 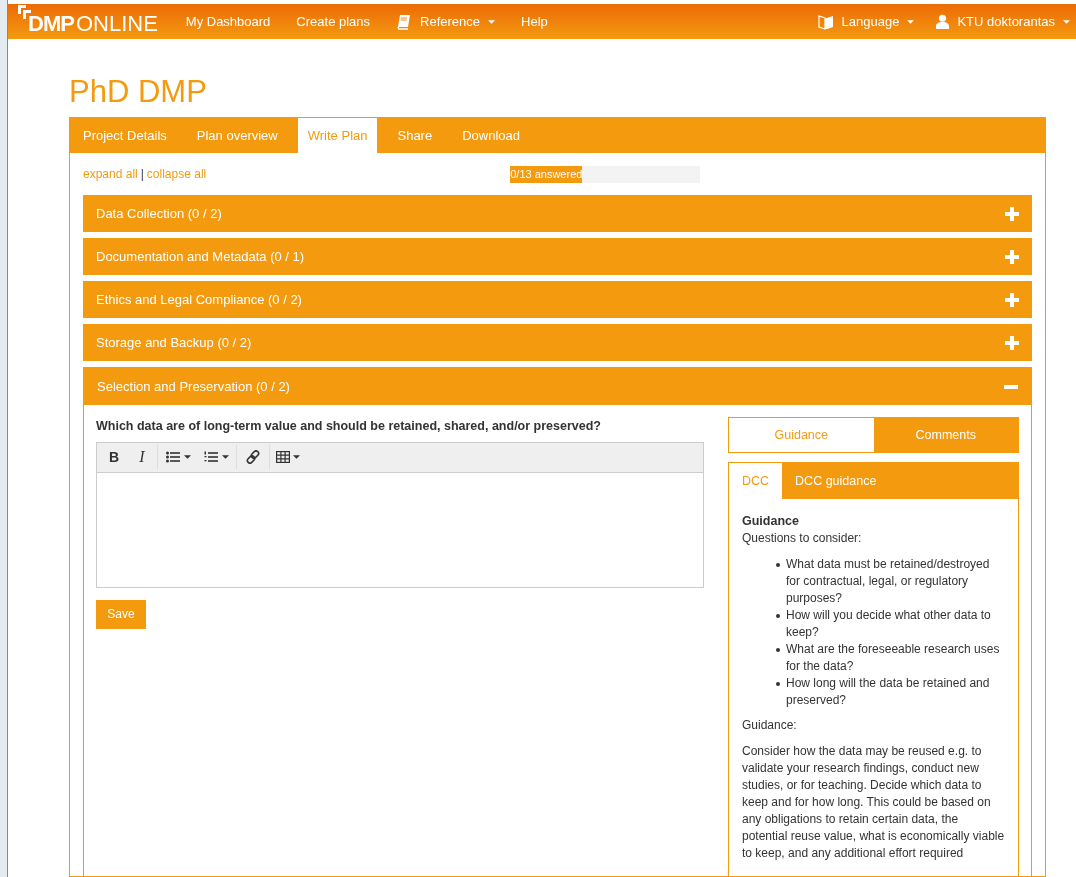 I want to click on section-header: Documentation and Metadata (0 / 1), so click(x=557, y=256).